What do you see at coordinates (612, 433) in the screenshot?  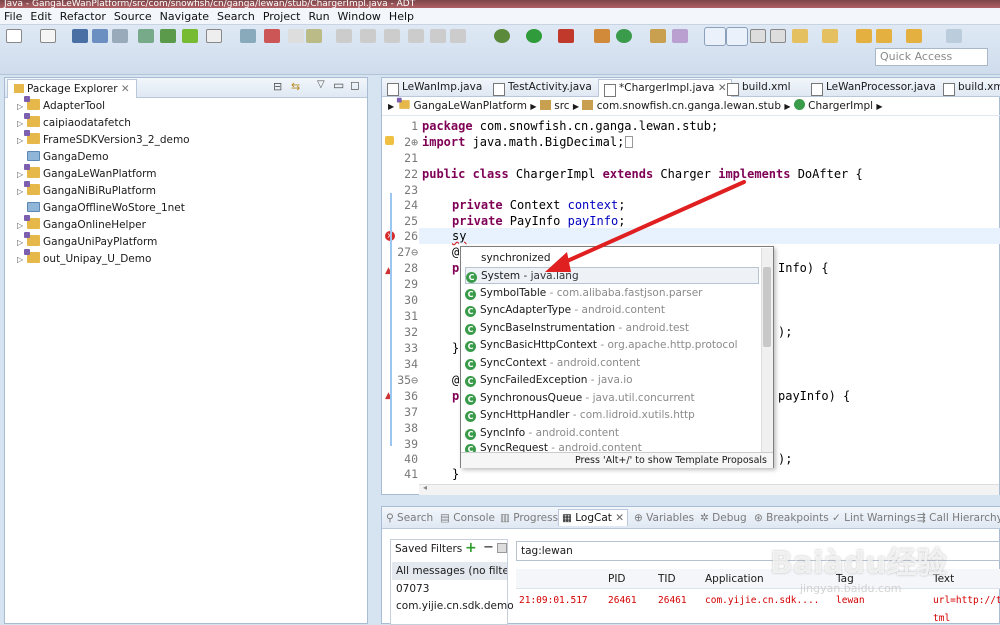 I see `proposal-item: C SyncInfo - android.content` at bounding box center [612, 433].